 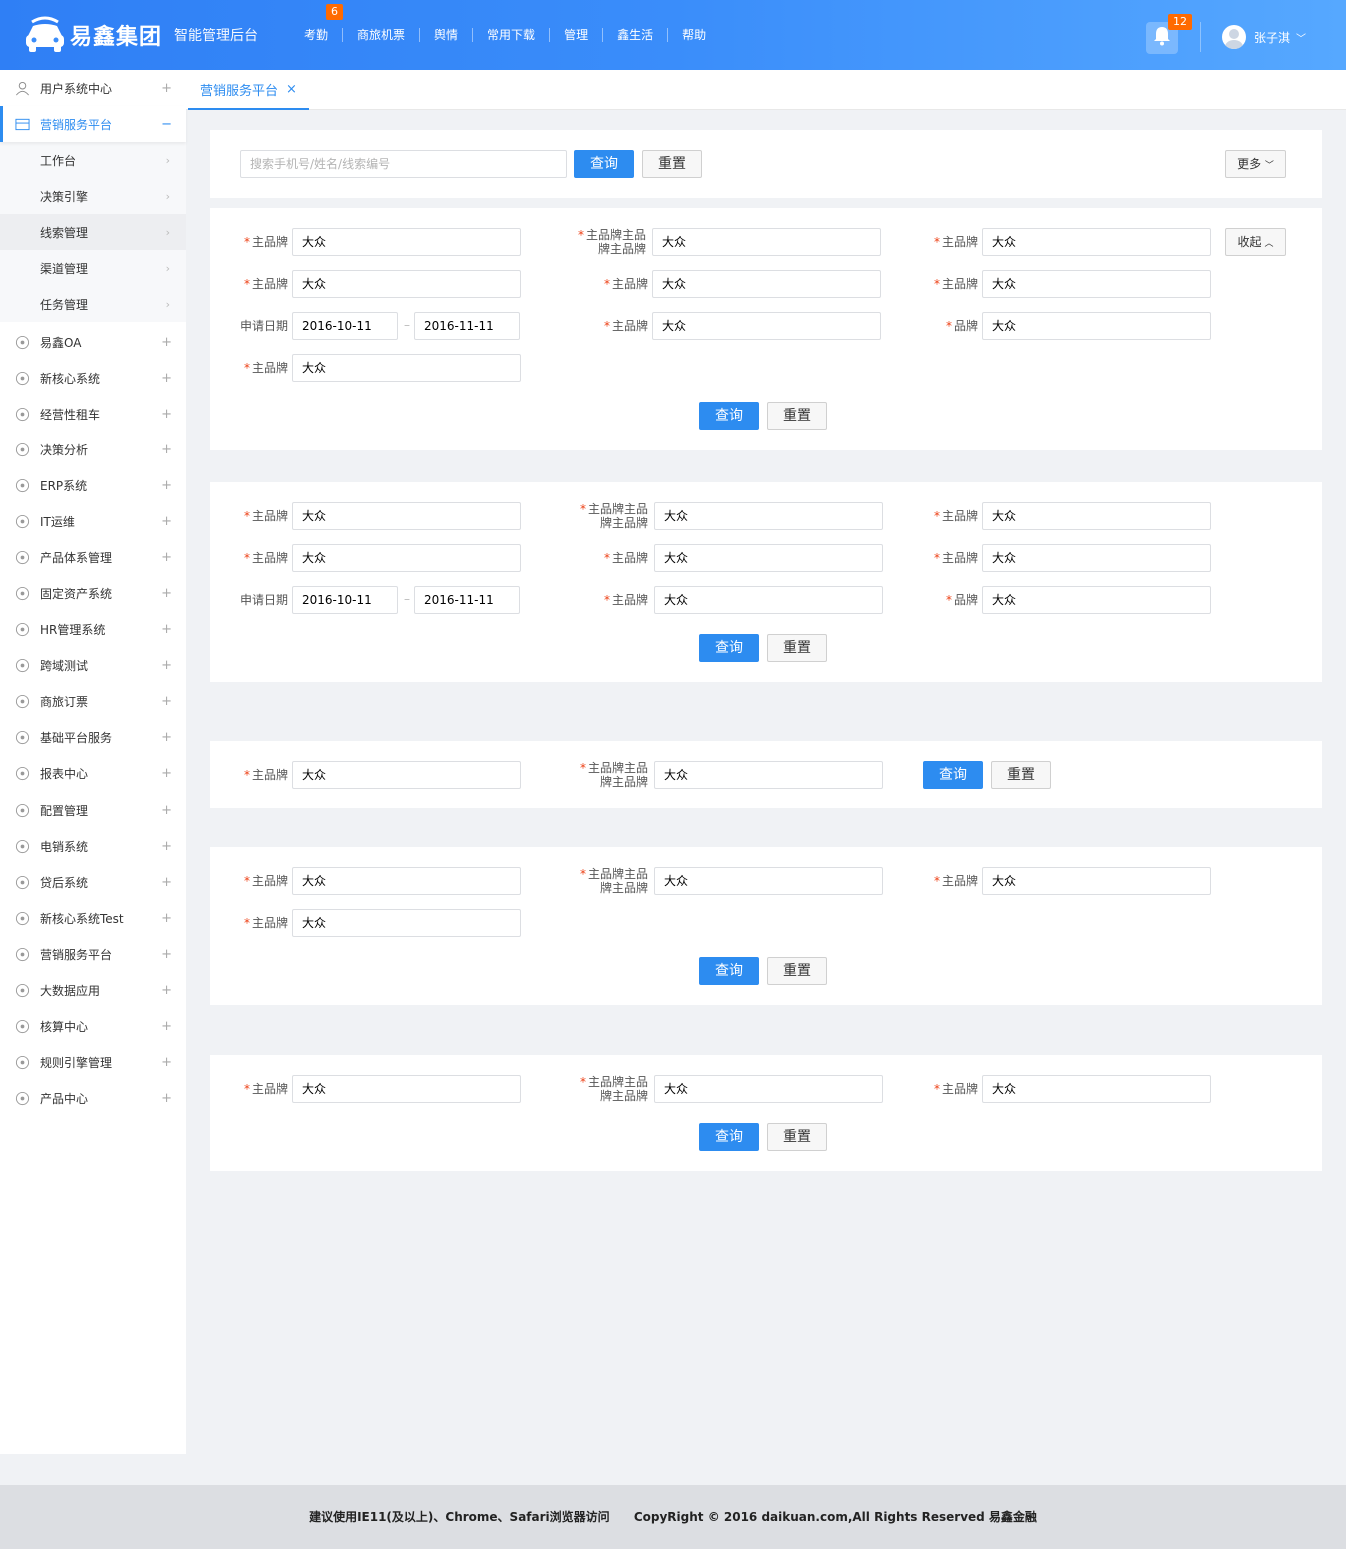 I want to click on sidebar-subitem-tasks: 任务管理 ›, so click(x=93, y=304).